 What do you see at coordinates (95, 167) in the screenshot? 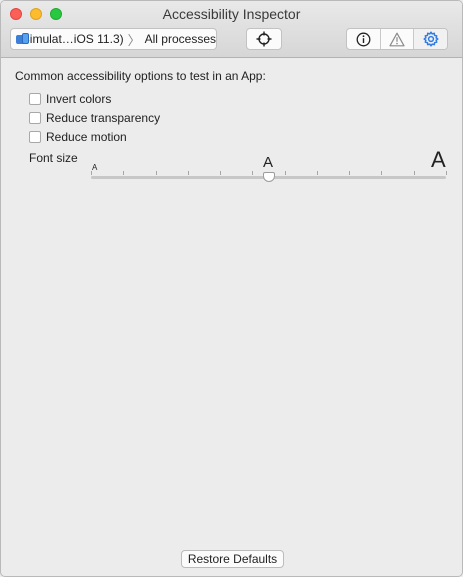
I see `font-size-small-glyph: A` at bounding box center [95, 167].